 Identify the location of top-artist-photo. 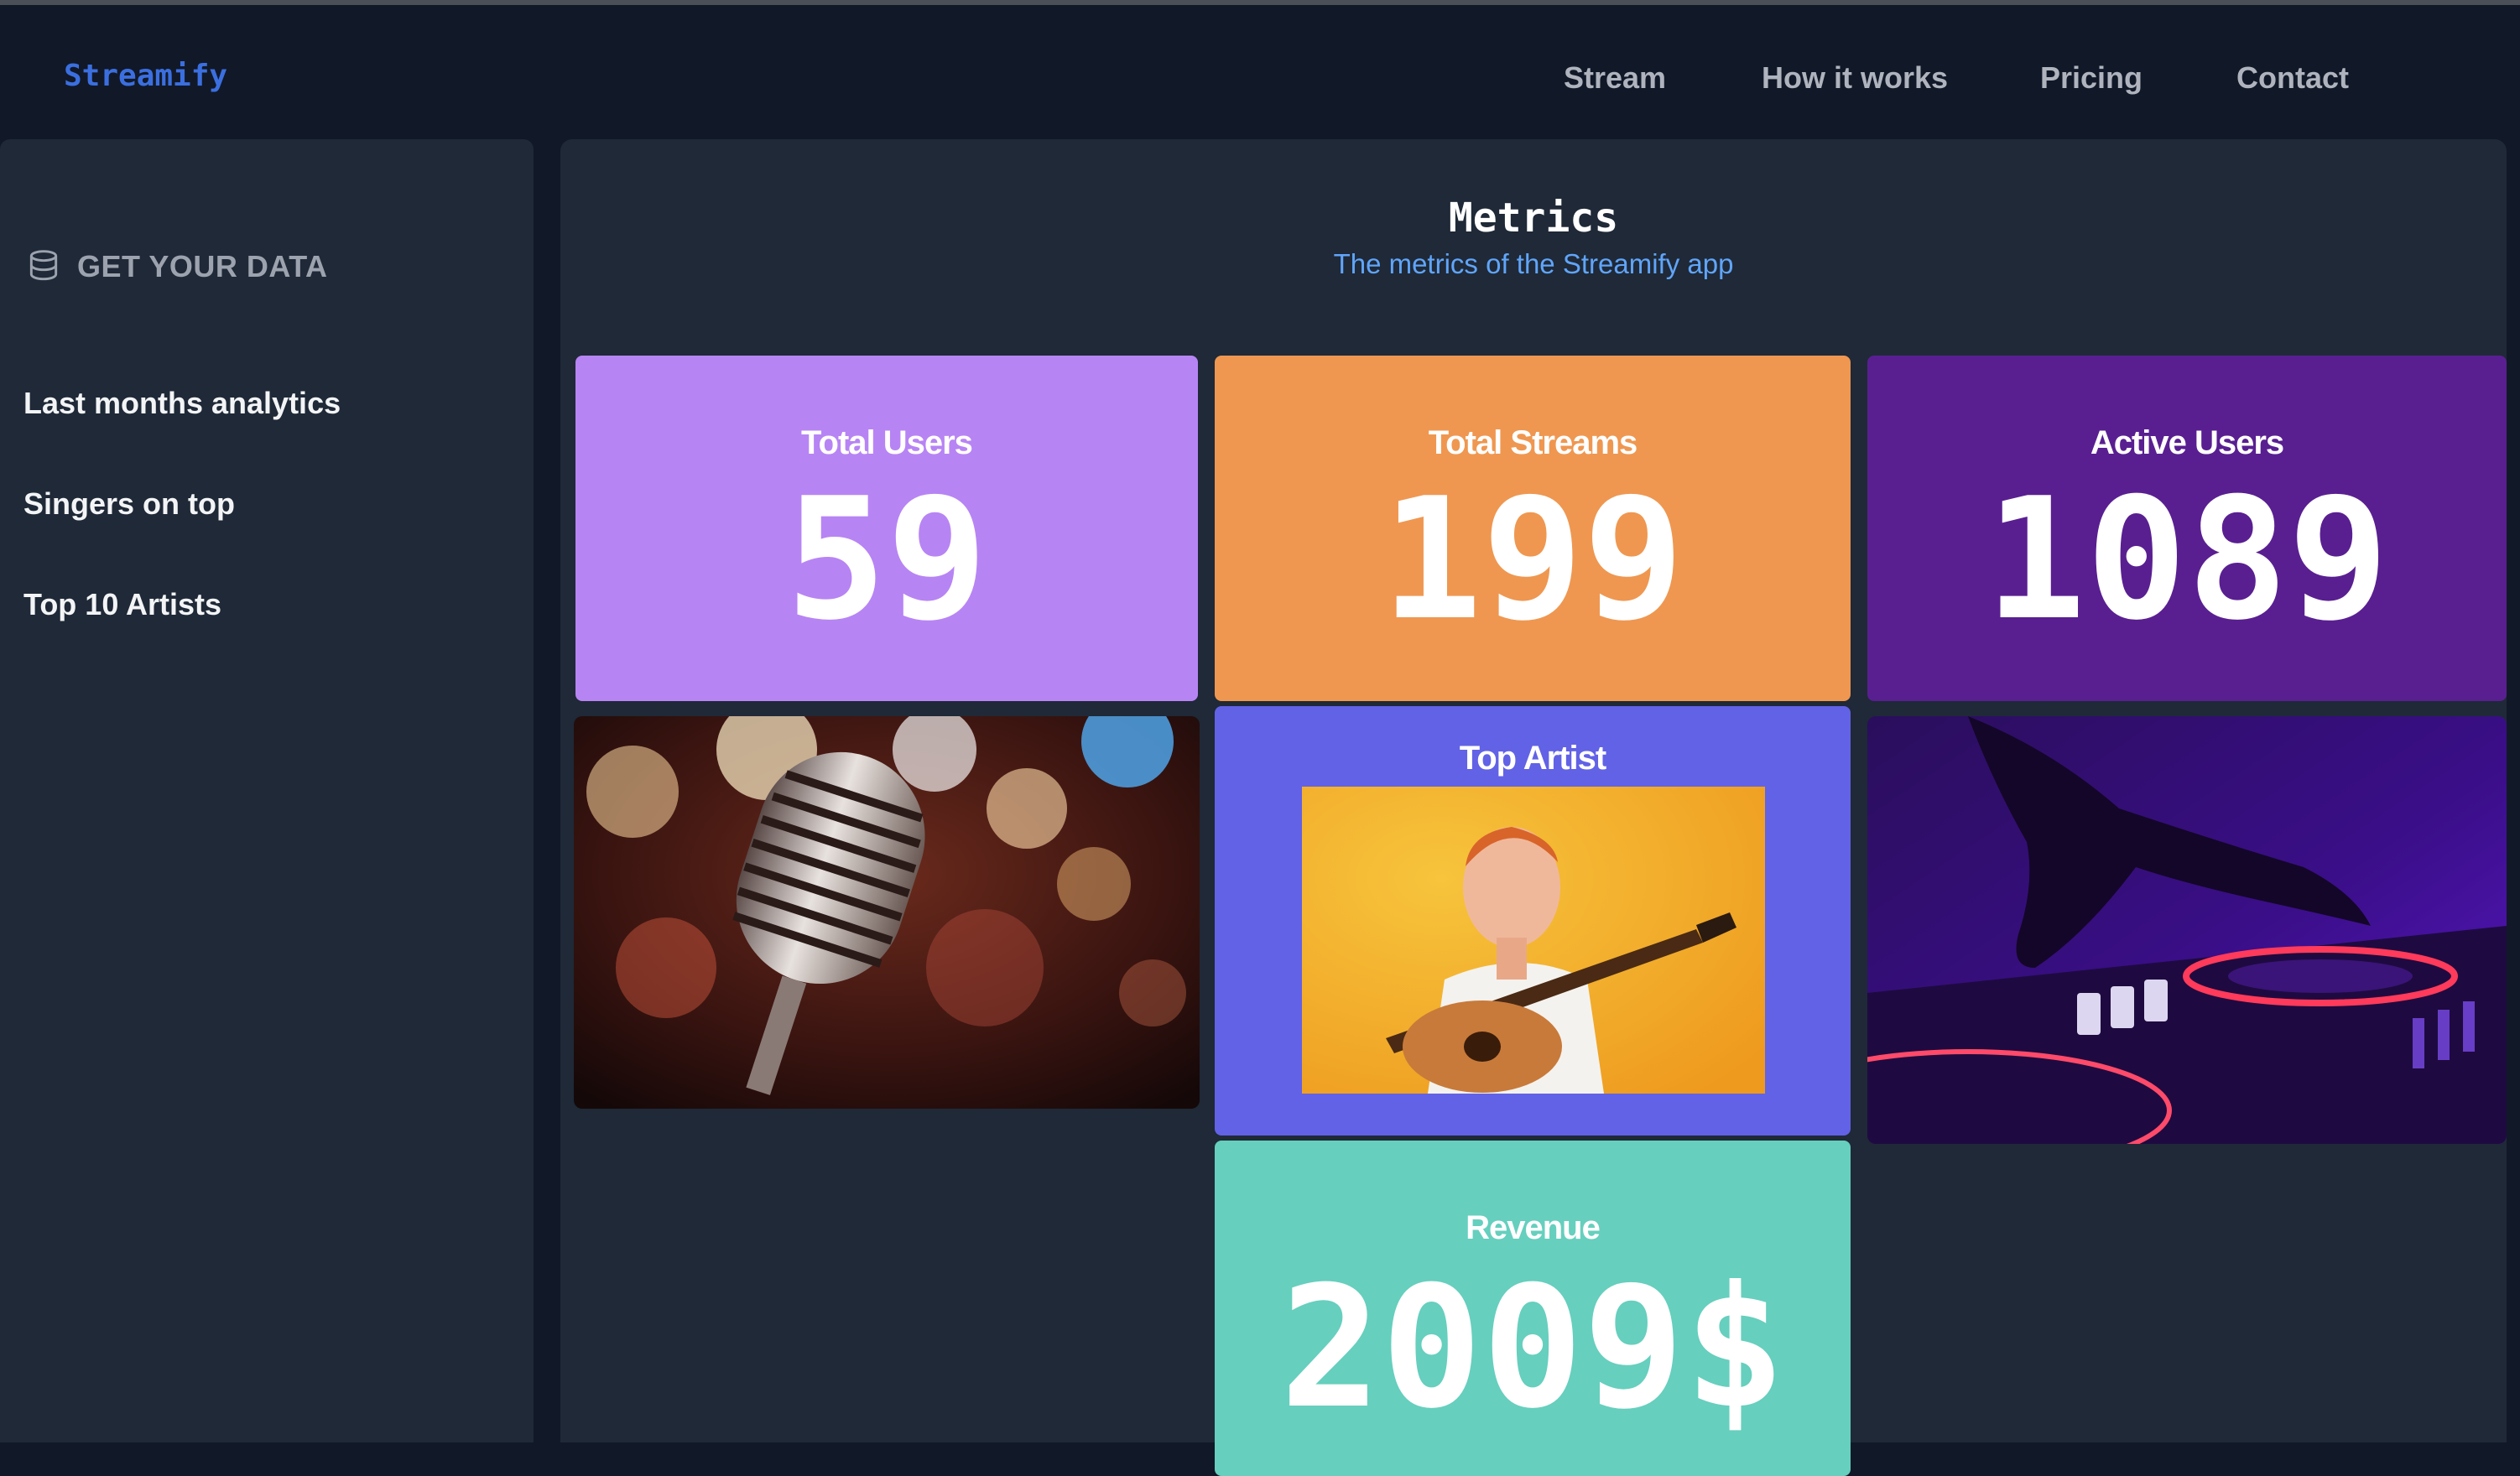
(1534, 940).